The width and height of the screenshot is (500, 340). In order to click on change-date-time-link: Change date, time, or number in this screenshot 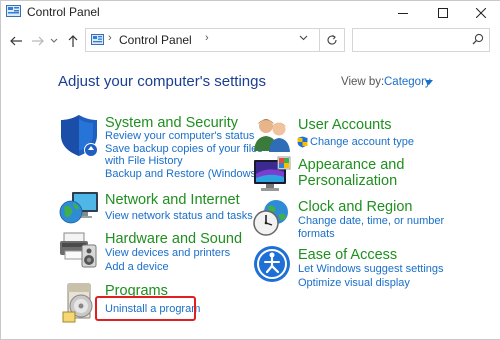, I will do `click(371, 221)`.